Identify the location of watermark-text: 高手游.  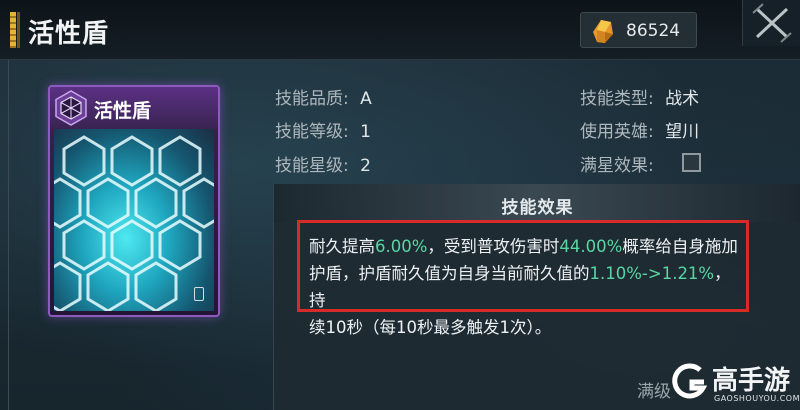
(751, 381).